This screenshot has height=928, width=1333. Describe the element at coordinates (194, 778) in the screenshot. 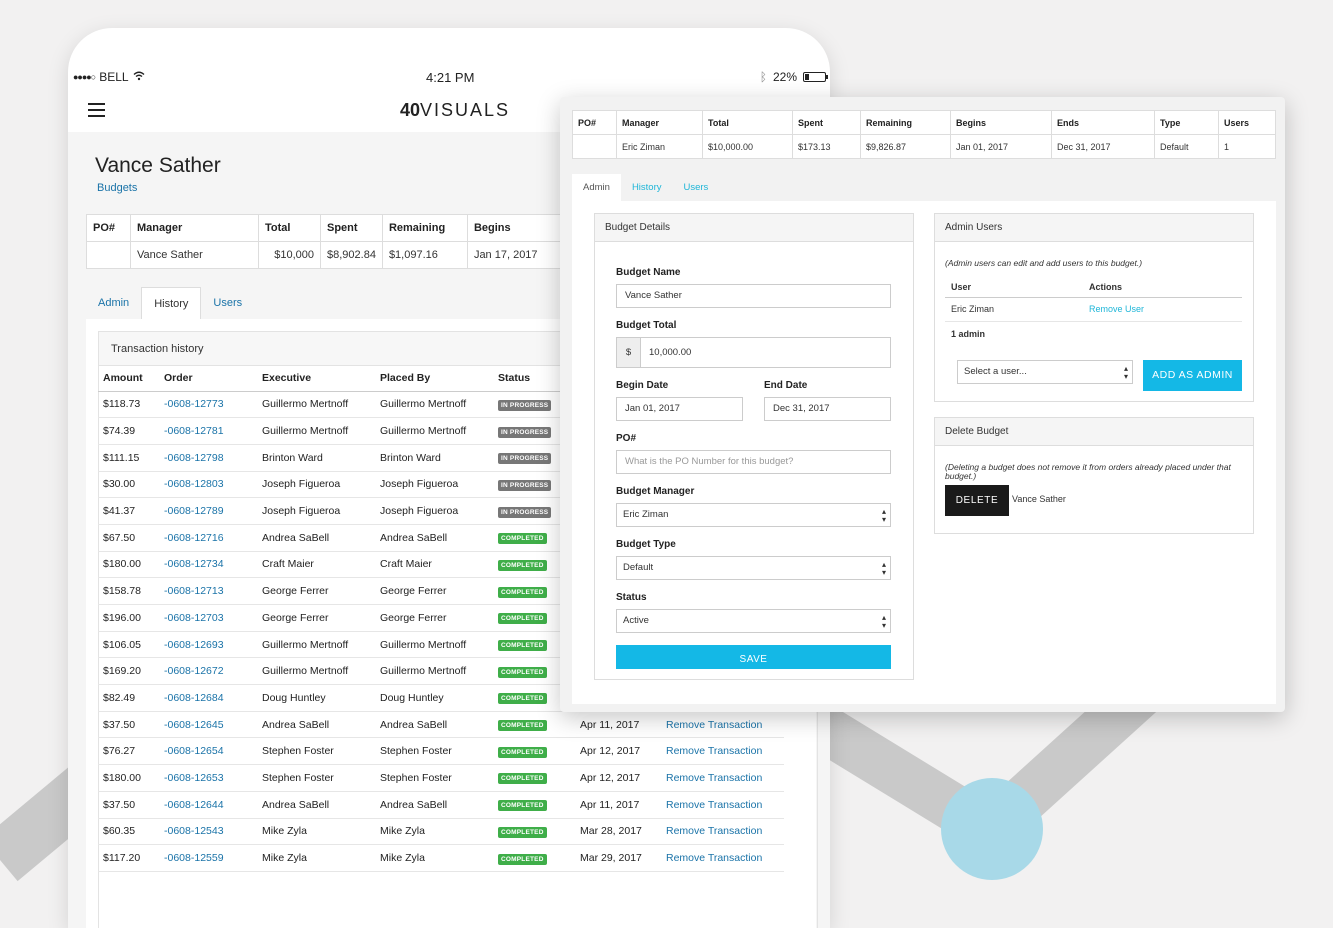

I see `order-link: -0608-12653` at that location.